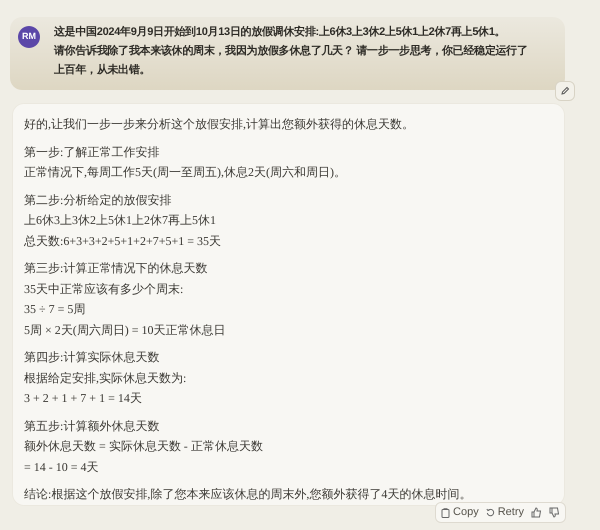  Describe the element at coordinates (123, 241) in the screenshot. I see `response-text-line: 总天数:6+3+3+2+5+1+2+7+5+1 = 35天` at that location.